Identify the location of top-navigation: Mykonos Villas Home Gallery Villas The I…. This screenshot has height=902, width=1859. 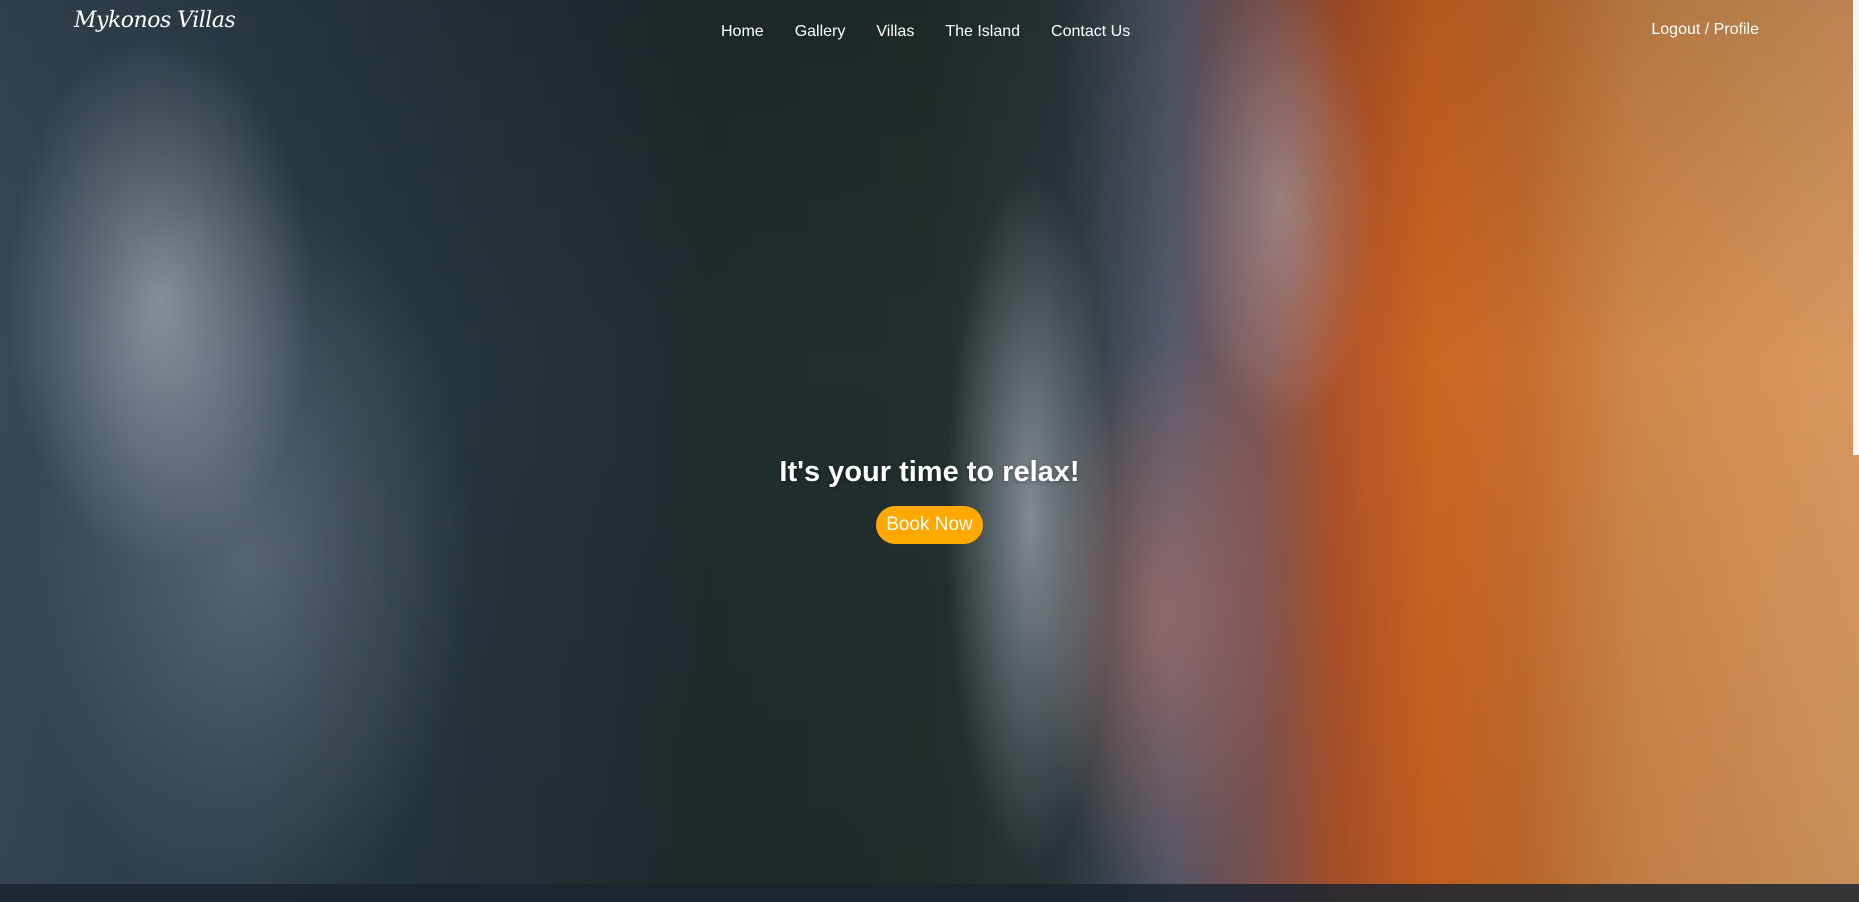
(929, 30).